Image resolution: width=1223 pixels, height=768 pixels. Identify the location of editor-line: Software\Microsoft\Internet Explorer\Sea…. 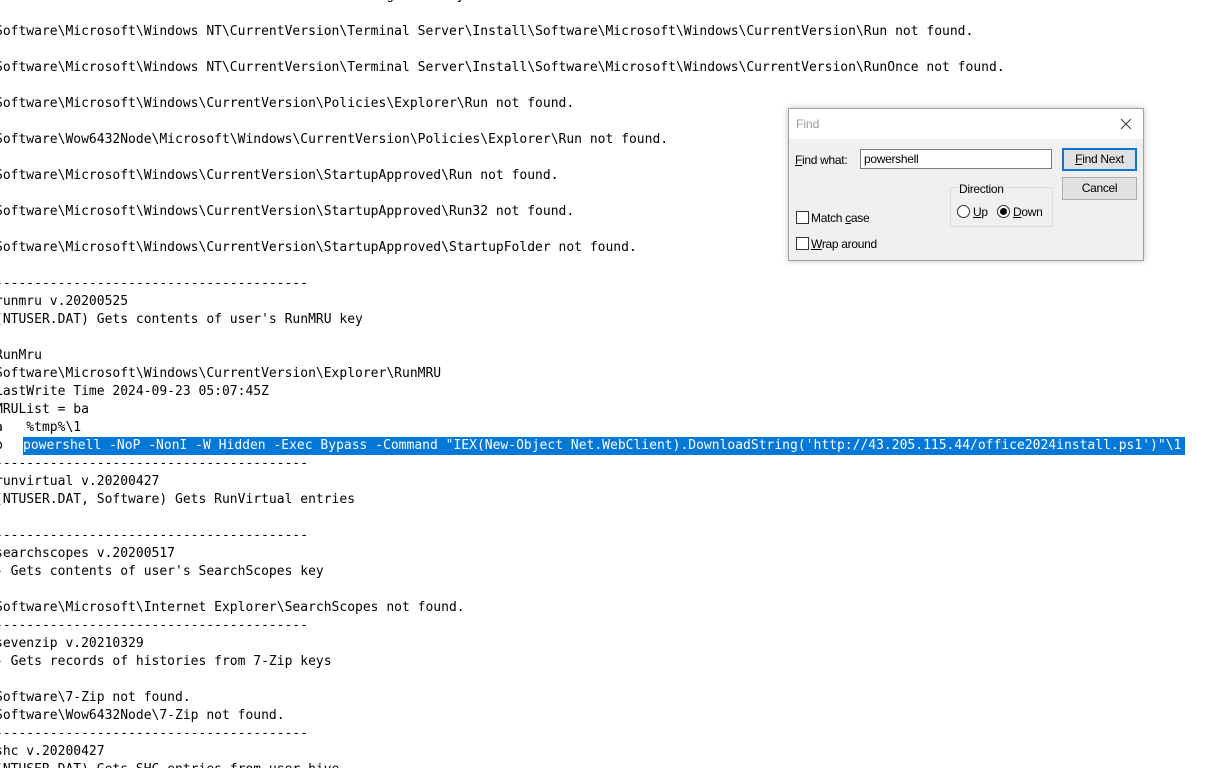
(232, 607).